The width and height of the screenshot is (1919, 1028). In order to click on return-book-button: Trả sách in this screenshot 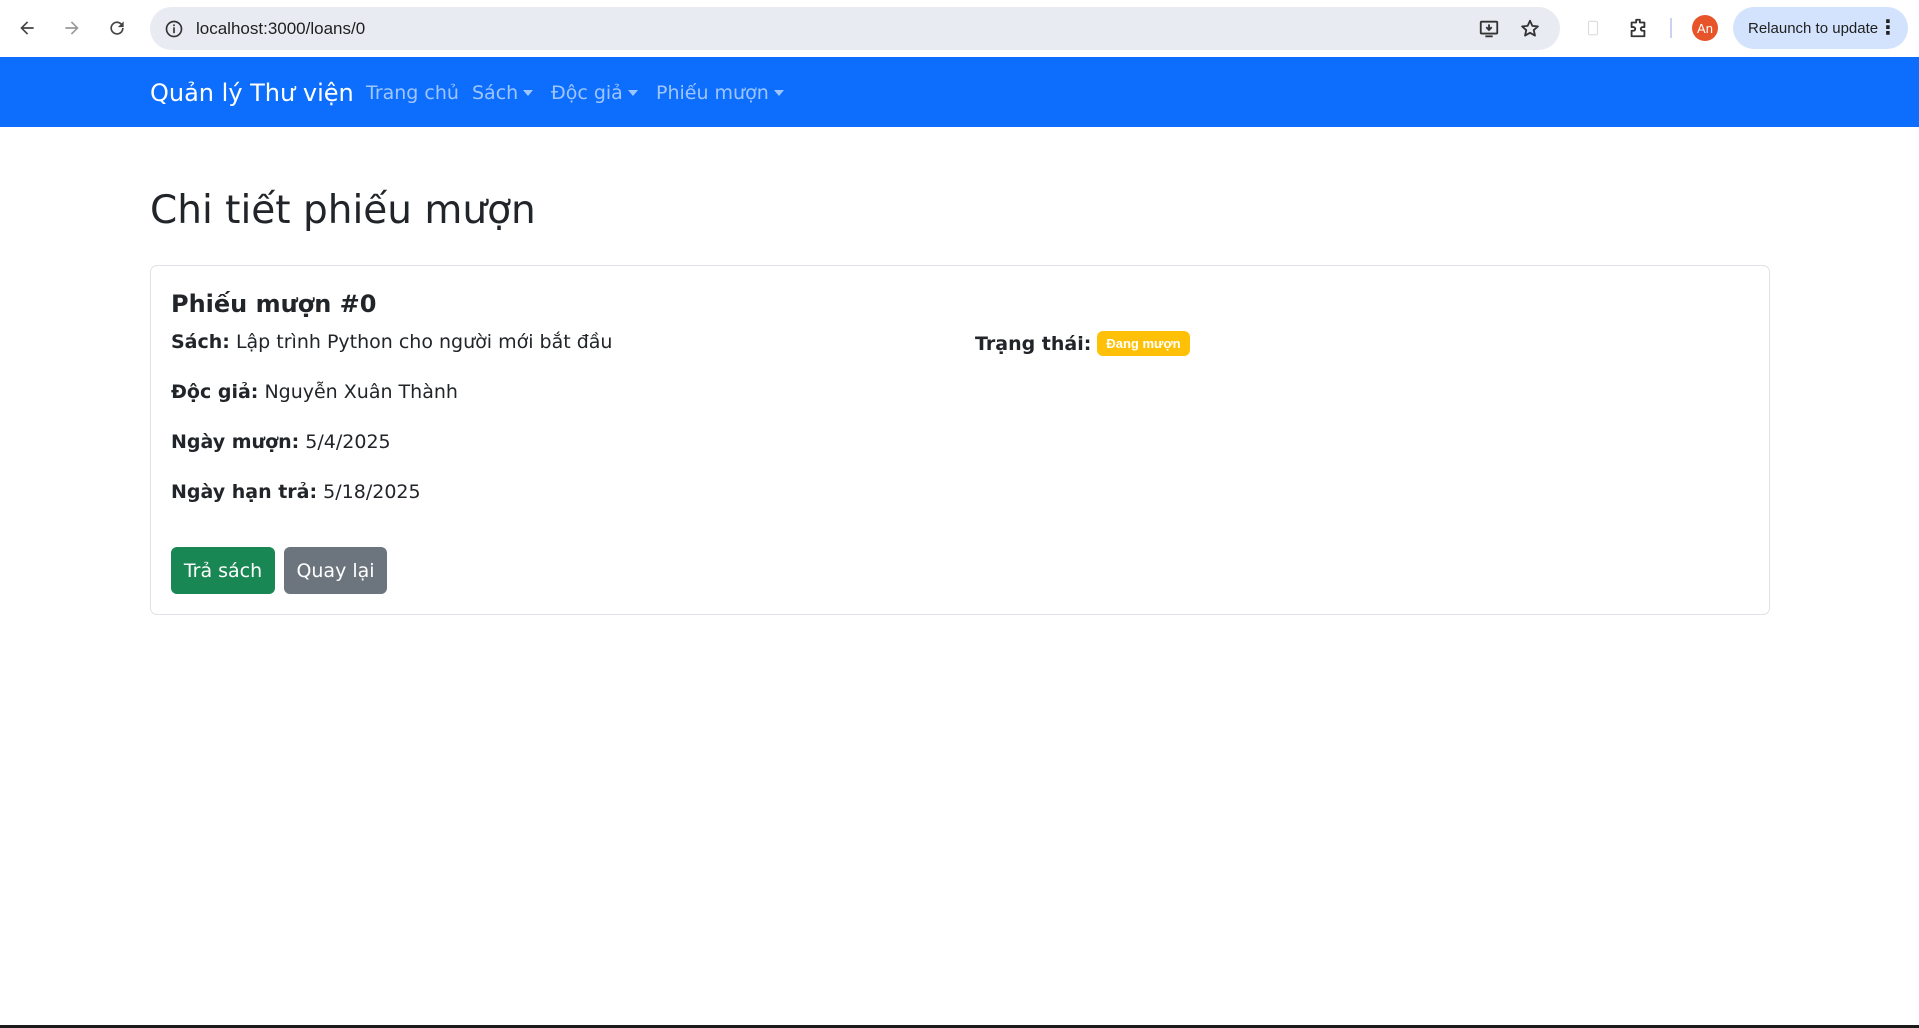, I will do `click(223, 570)`.